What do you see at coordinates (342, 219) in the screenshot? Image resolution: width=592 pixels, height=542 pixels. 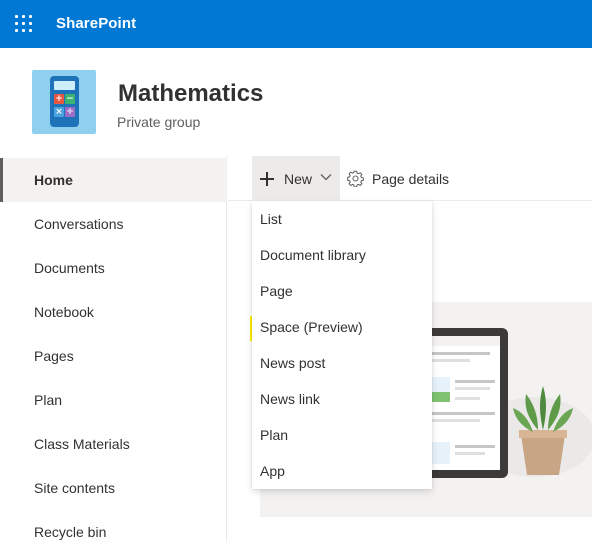 I see `menu-item-list: List` at bounding box center [342, 219].